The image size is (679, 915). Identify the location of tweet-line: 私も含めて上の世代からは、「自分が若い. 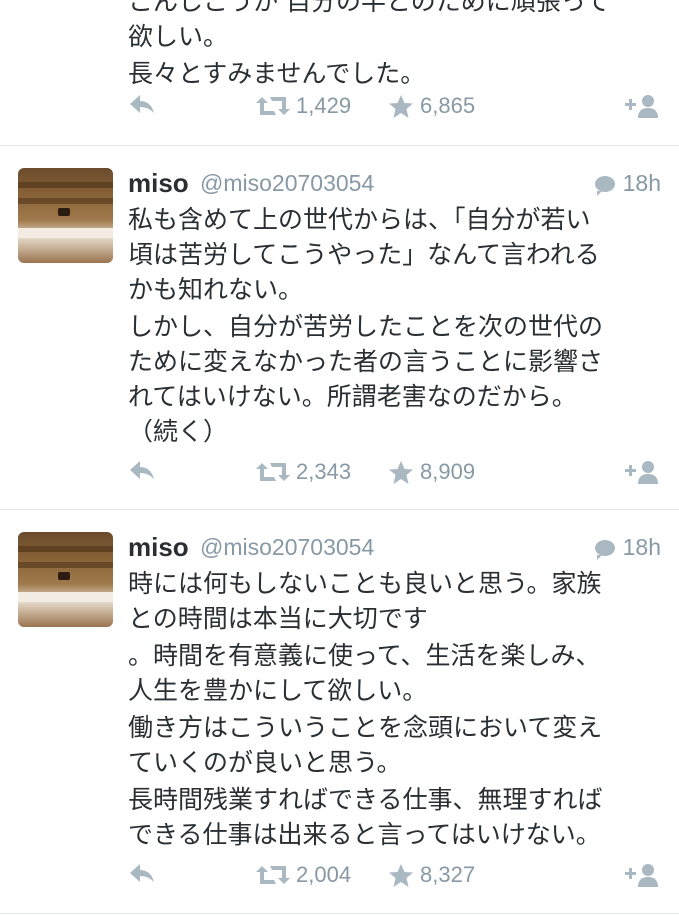
(359, 219).